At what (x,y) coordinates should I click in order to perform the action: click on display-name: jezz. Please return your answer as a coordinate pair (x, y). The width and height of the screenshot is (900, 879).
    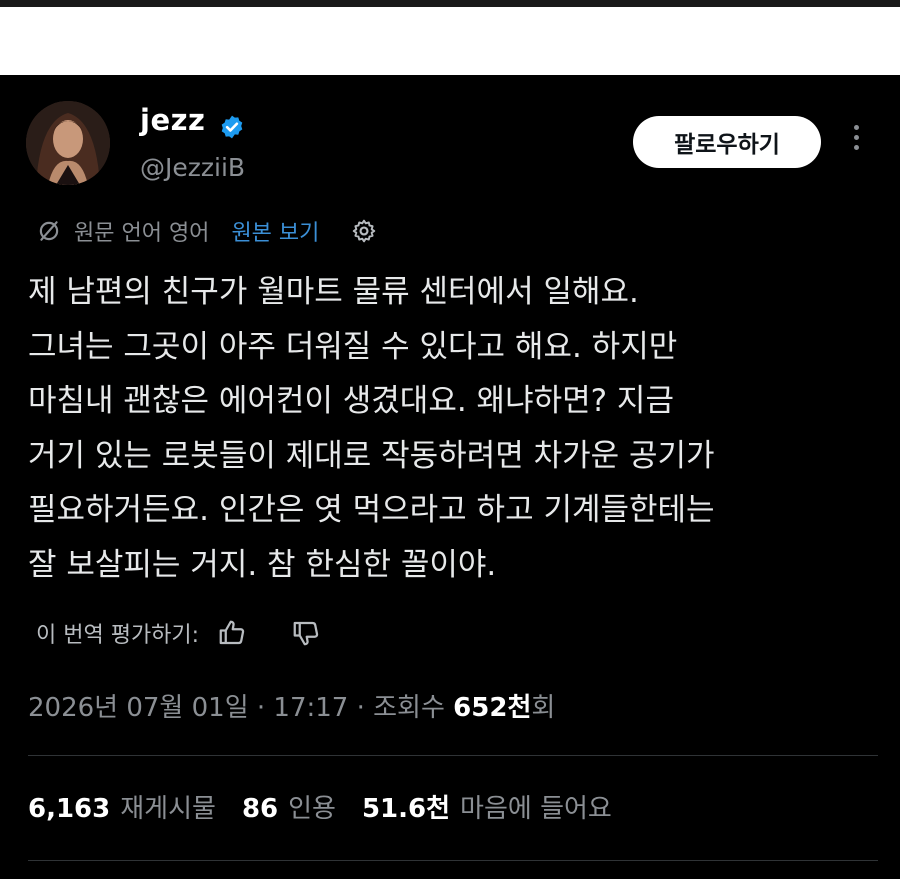
    Looking at the image, I should click on (172, 120).